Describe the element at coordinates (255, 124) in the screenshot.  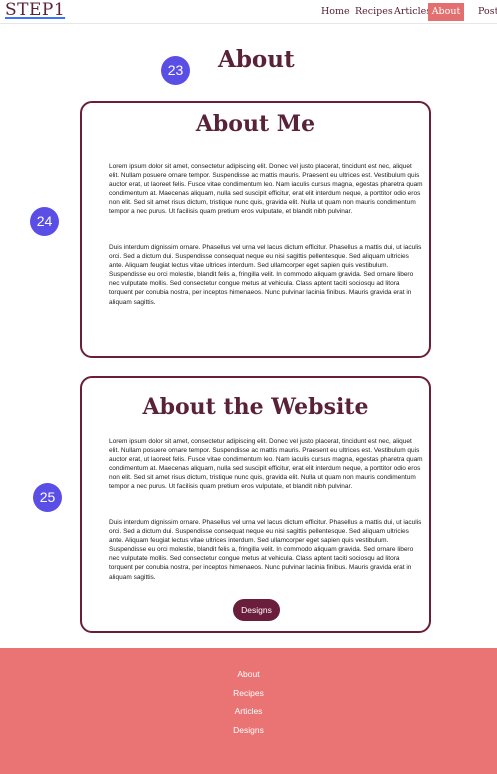
I see `about-me-title: About Me` at that location.